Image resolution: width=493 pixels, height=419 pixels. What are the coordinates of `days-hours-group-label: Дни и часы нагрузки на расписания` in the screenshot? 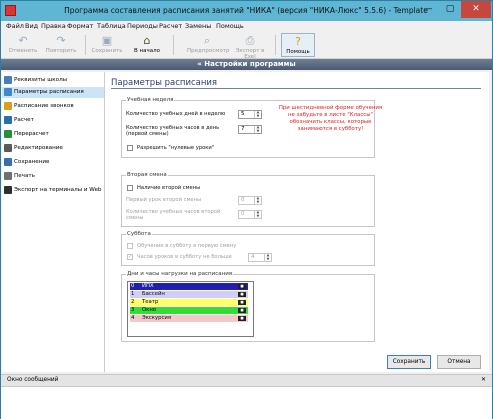 It's located at (180, 274).